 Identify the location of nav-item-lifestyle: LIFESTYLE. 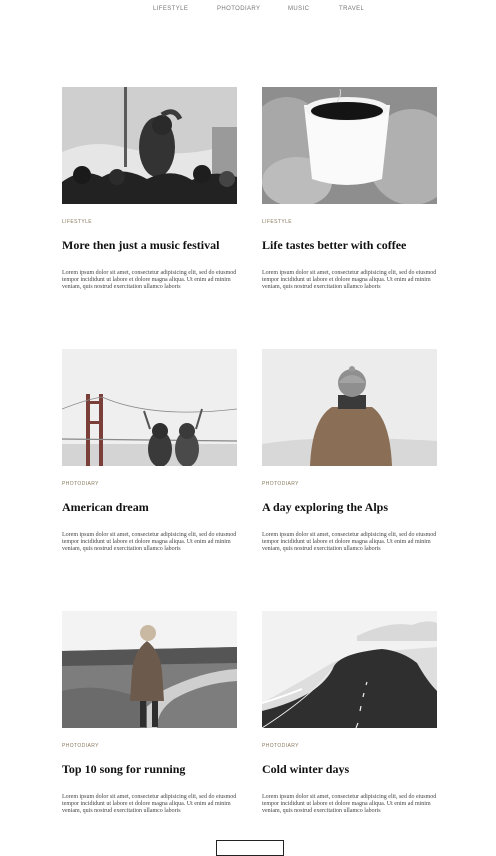
(170, 9).